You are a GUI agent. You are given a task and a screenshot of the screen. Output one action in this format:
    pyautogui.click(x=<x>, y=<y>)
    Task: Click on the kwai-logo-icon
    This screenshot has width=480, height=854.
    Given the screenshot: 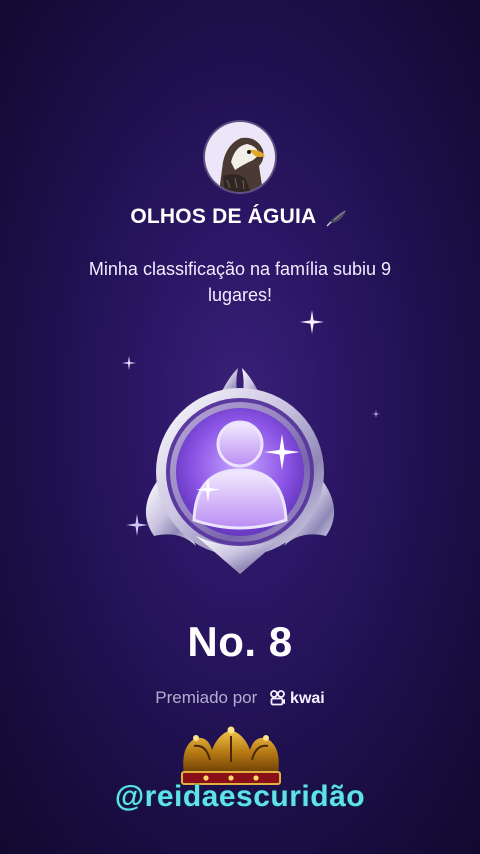 What is the action you would take?
    pyautogui.click(x=278, y=700)
    